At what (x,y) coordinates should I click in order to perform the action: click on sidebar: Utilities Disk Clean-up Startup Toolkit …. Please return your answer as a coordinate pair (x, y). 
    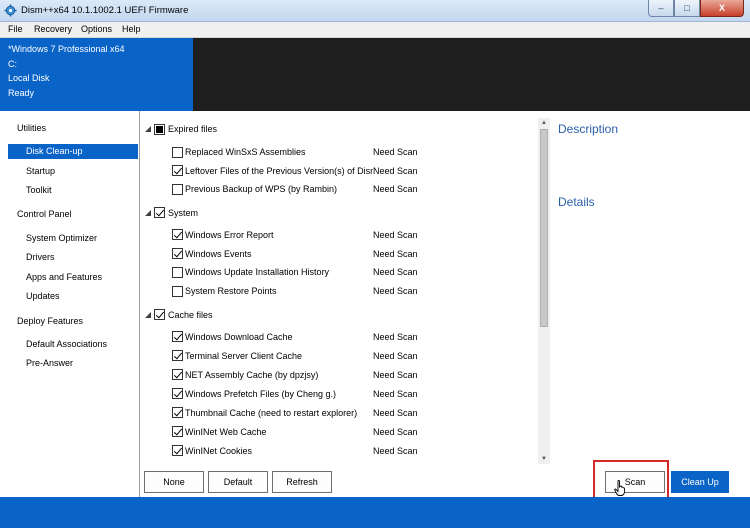
    Looking at the image, I should click on (70, 304).